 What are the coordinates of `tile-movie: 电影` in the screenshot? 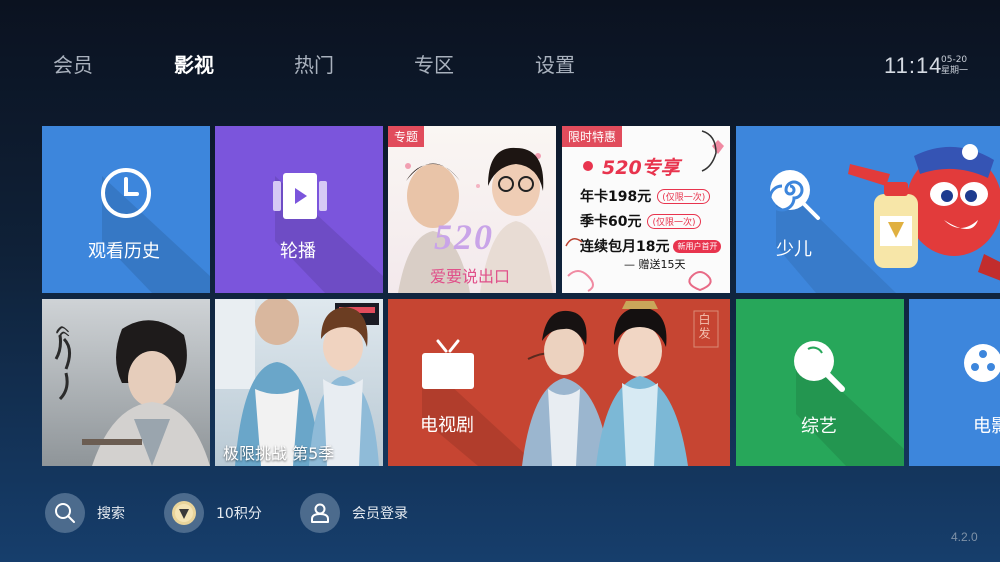 It's located at (954, 382).